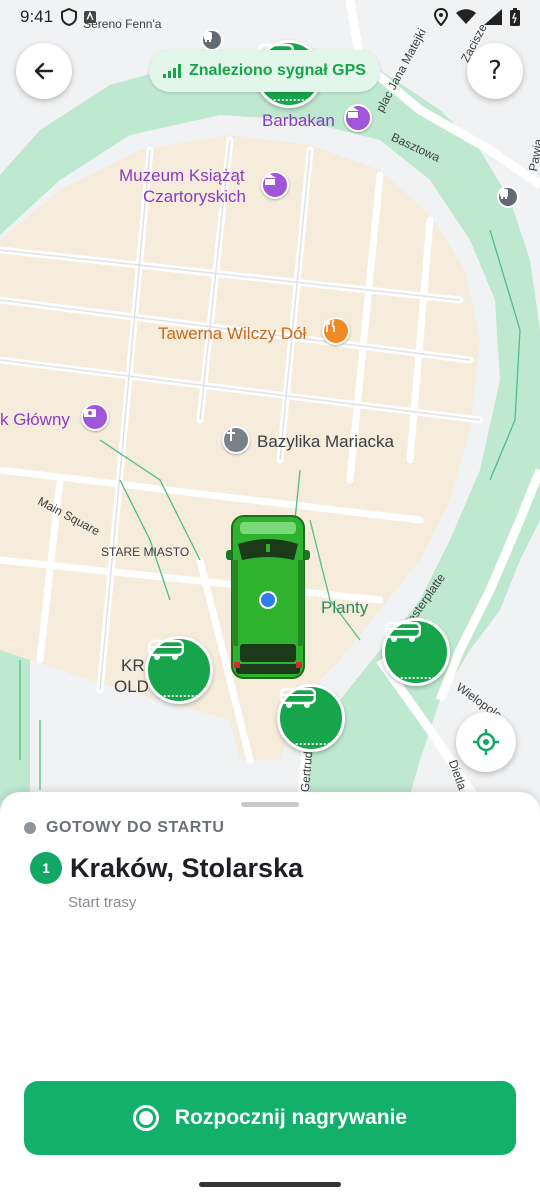 This screenshot has height=1200, width=540. I want to click on signal-icon, so click(493, 17).